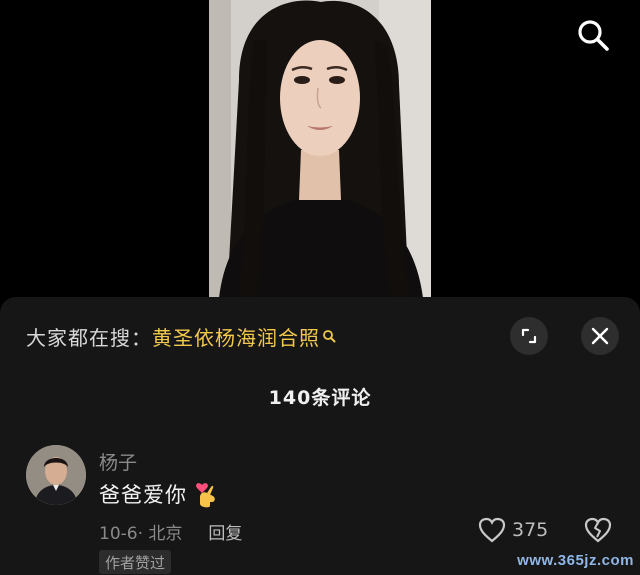  What do you see at coordinates (492, 530) in the screenshot?
I see `heart-icon` at bounding box center [492, 530].